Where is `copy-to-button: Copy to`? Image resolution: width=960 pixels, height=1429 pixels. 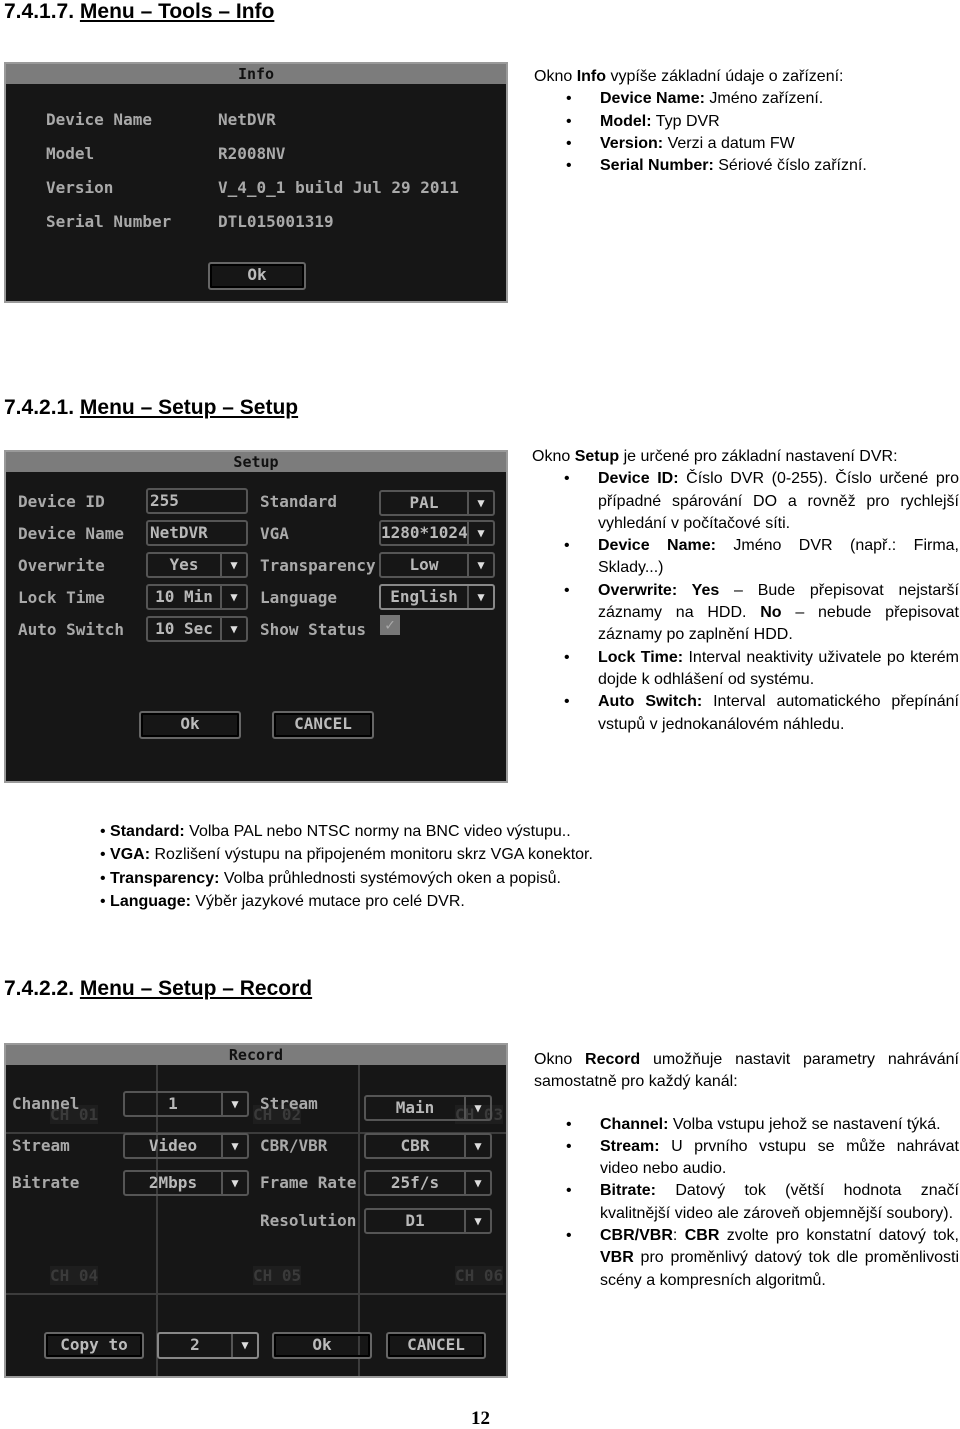 copy-to-button: Copy to is located at coordinates (94, 1345).